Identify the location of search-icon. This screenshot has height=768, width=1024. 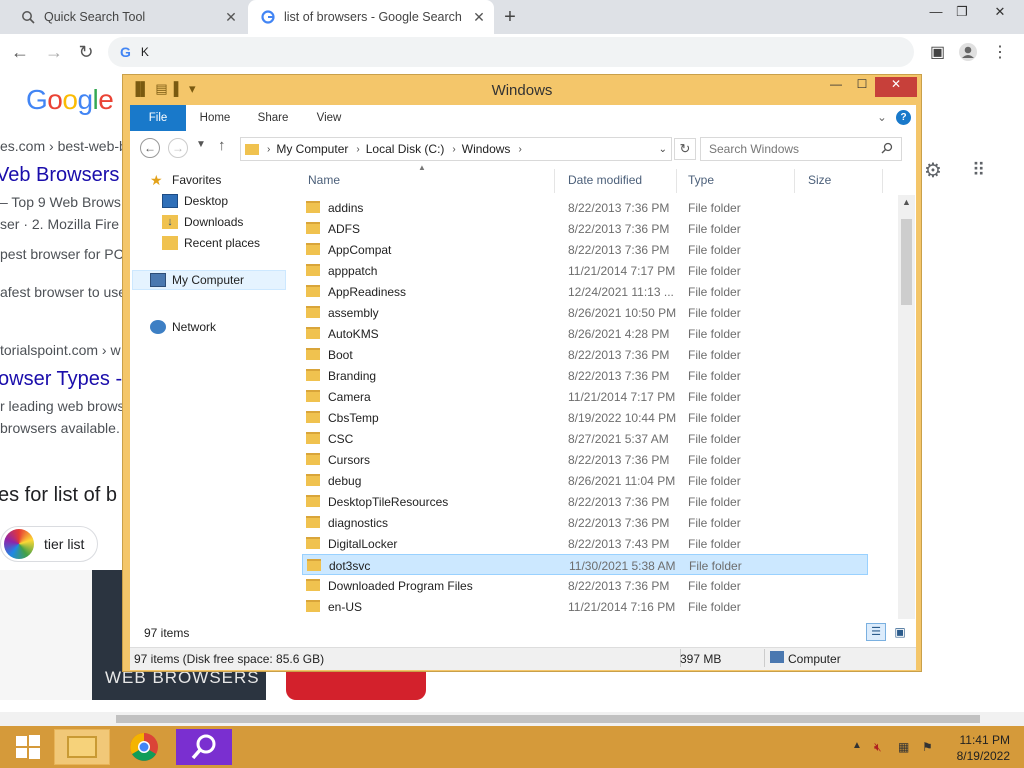
(887, 149).